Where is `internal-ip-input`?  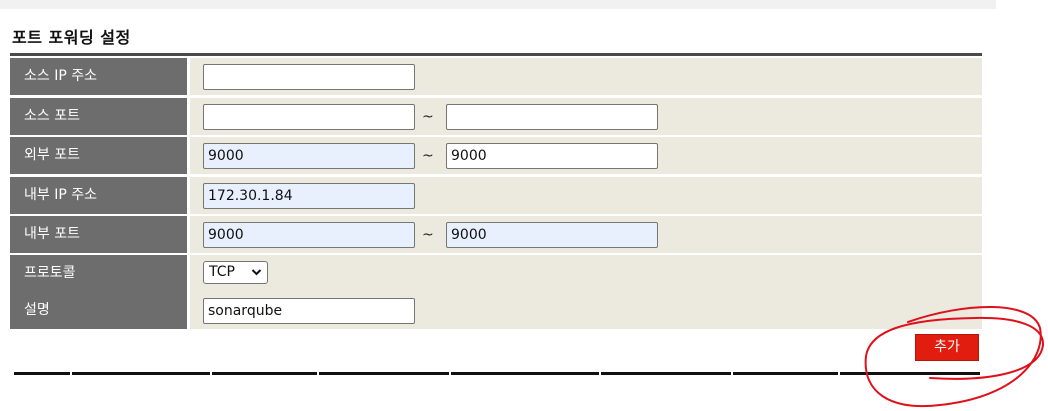
internal-ip-input is located at coordinates (309, 196).